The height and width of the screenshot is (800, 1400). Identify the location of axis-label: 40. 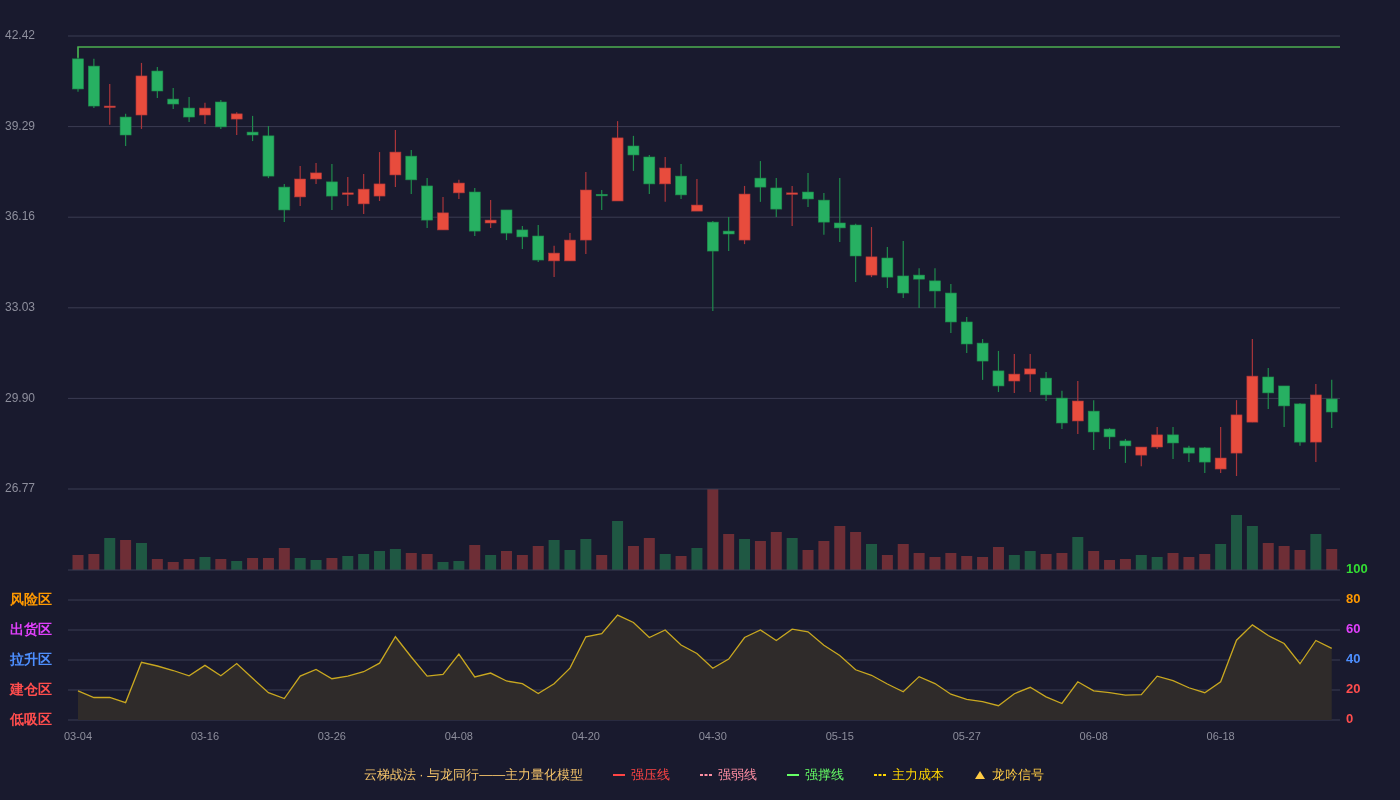
(1353, 659).